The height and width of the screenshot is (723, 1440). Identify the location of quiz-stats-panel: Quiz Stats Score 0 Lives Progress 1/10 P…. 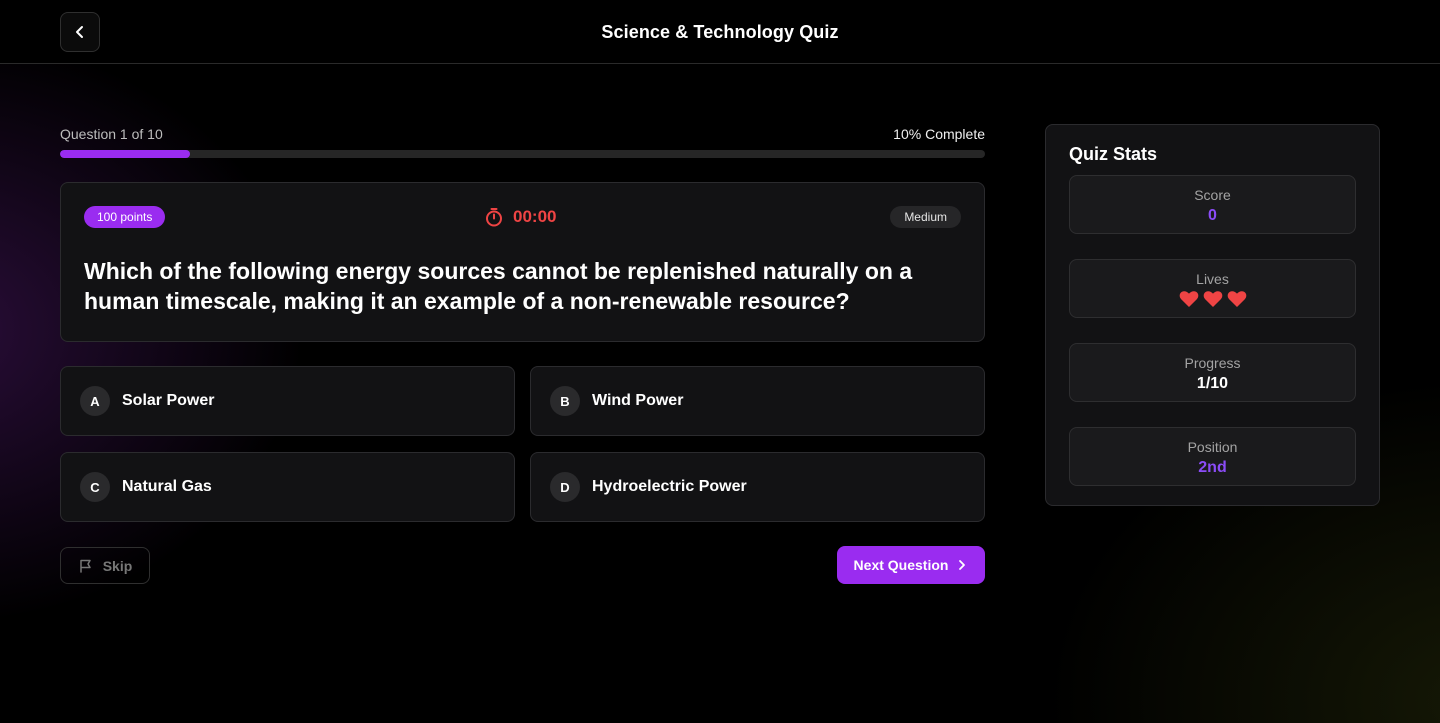
(1212, 315).